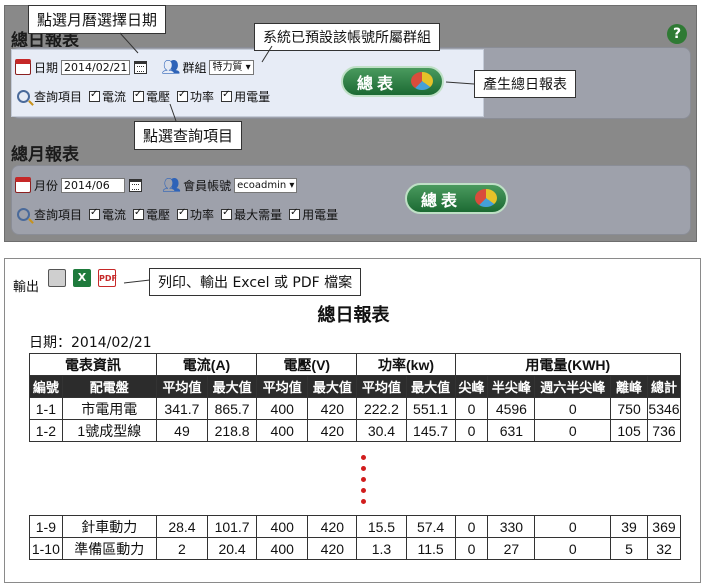 This screenshot has width=705, height=585. Describe the element at coordinates (206, 364) in the screenshot. I see `group-header: 電流(A)` at that location.